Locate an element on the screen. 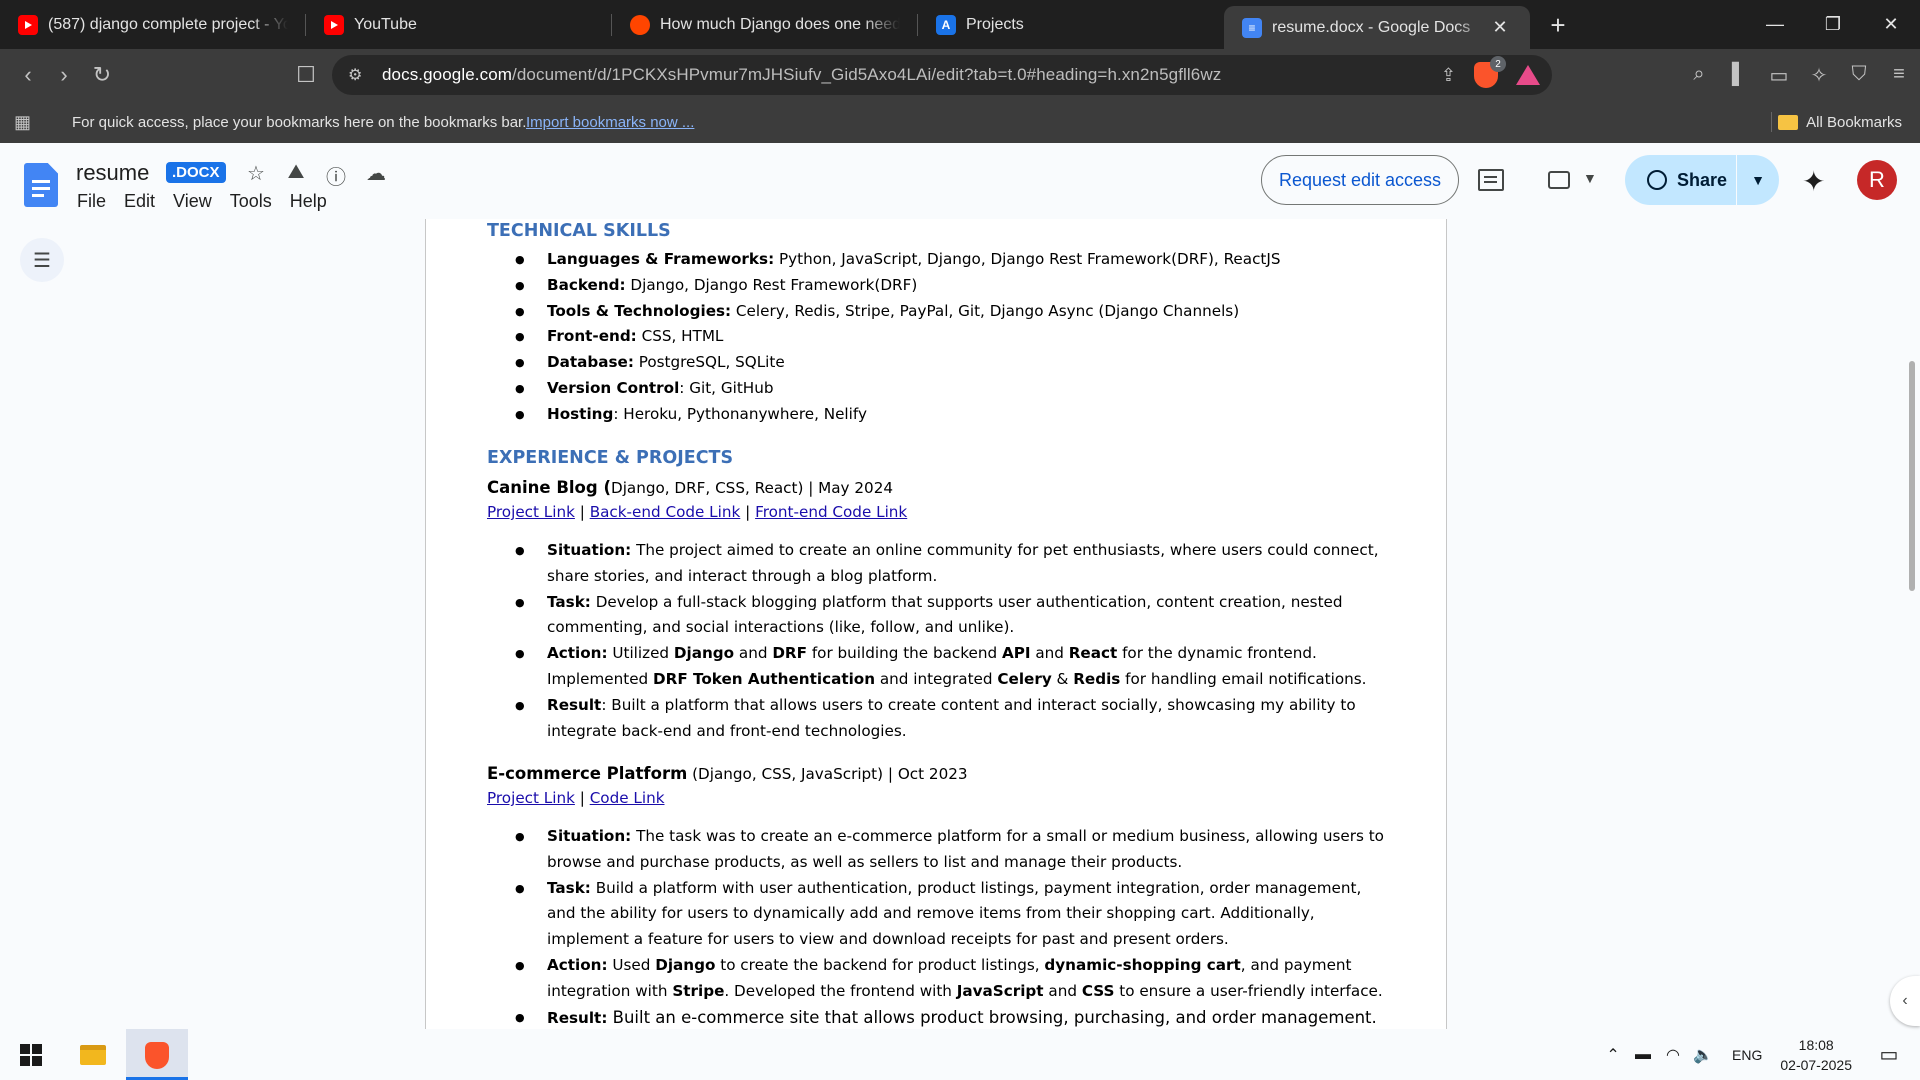  move-to-drive-icon: ⛰ is located at coordinates (296, 175).